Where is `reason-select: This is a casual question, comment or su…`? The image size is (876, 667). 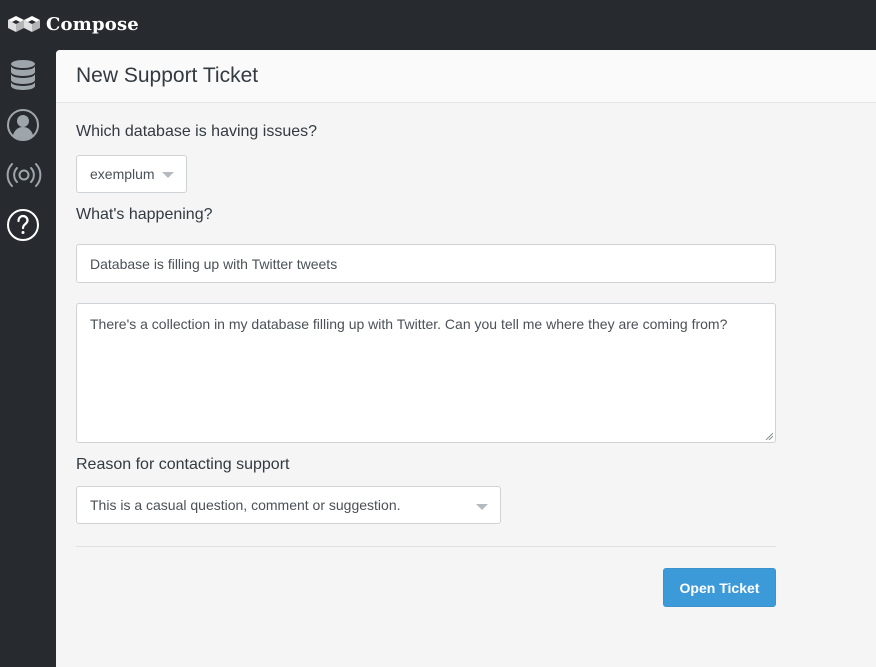 reason-select: This is a casual question, comment or su… is located at coordinates (288, 505).